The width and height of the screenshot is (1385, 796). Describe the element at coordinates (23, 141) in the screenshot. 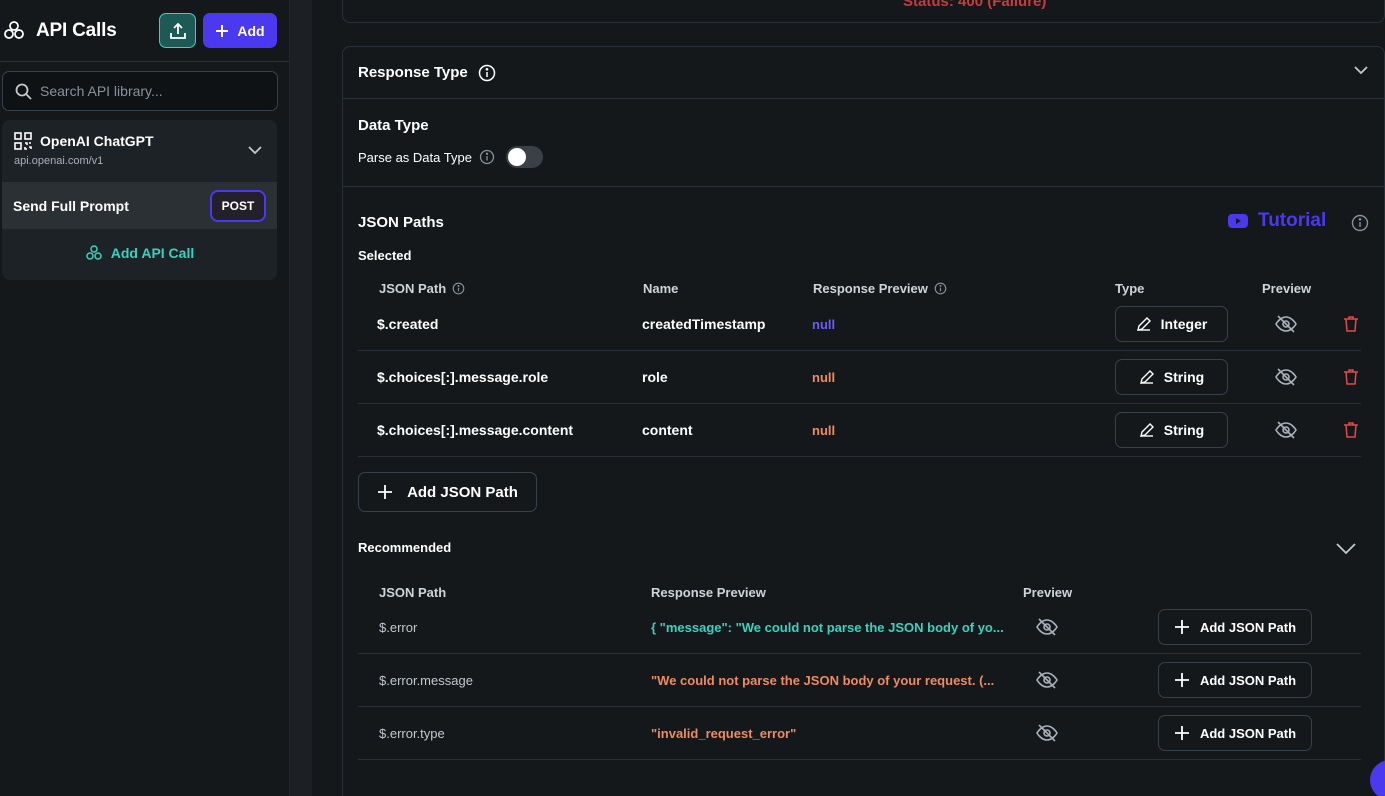

I see `qr-grid-icon` at that location.